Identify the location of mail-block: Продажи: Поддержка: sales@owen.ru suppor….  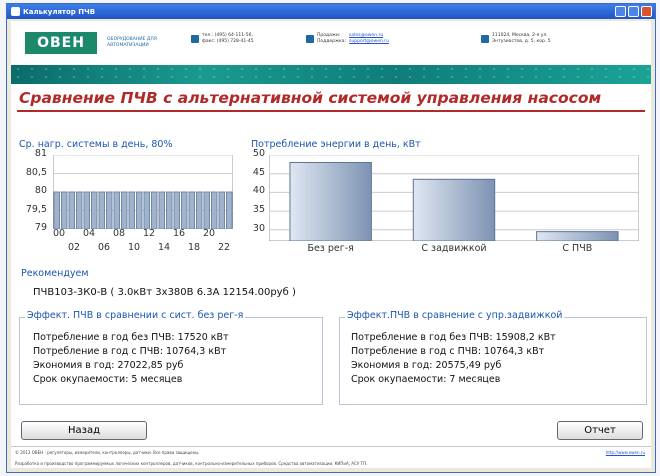
(347, 39).